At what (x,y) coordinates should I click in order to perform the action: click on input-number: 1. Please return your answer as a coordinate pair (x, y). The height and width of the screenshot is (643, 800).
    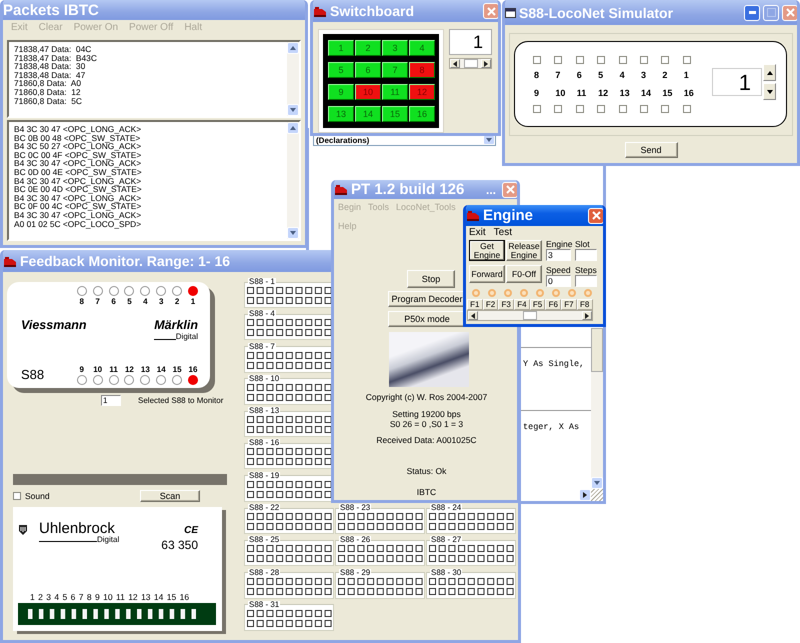
    Looking at the image, I should click on (193, 301).